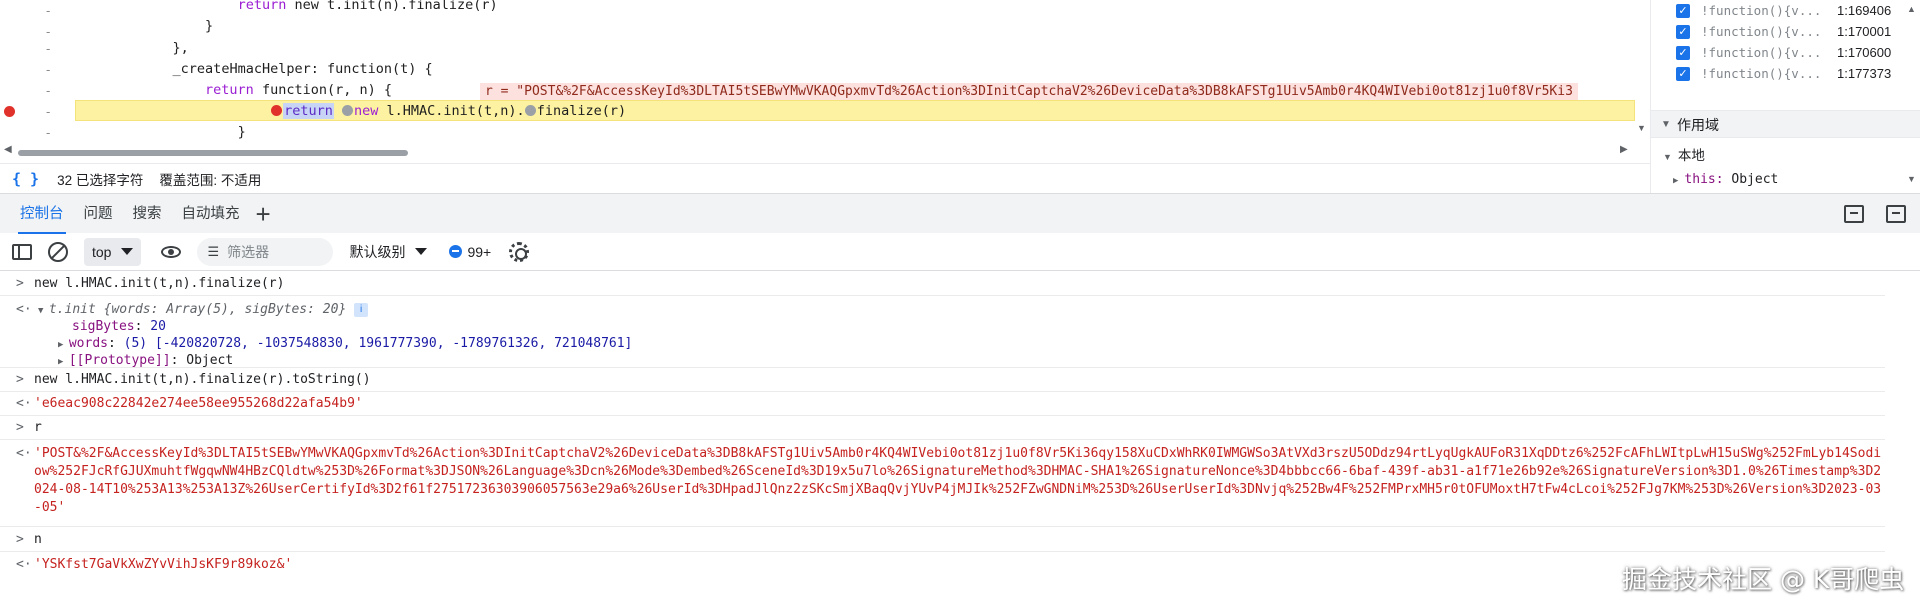  What do you see at coordinates (103, 326) in the screenshot?
I see `property-key: sigBytes` at bounding box center [103, 326].